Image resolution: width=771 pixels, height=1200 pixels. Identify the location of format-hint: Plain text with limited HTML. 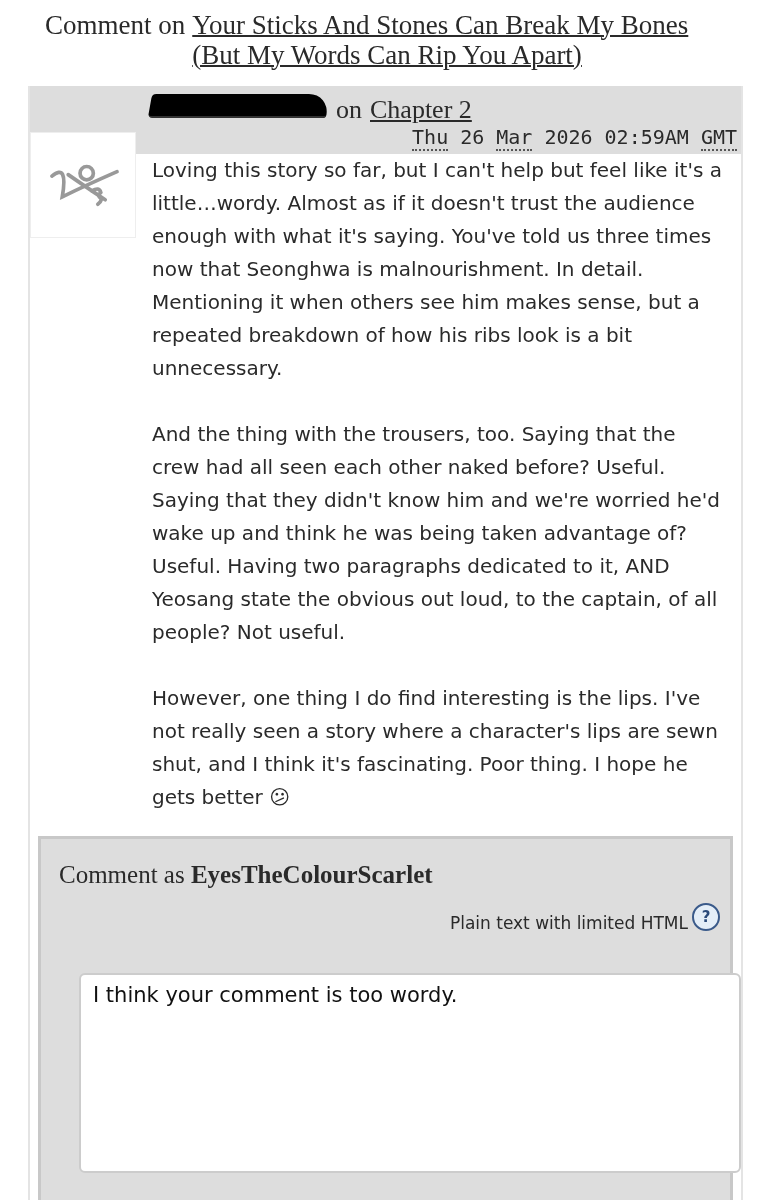
(568, 923).